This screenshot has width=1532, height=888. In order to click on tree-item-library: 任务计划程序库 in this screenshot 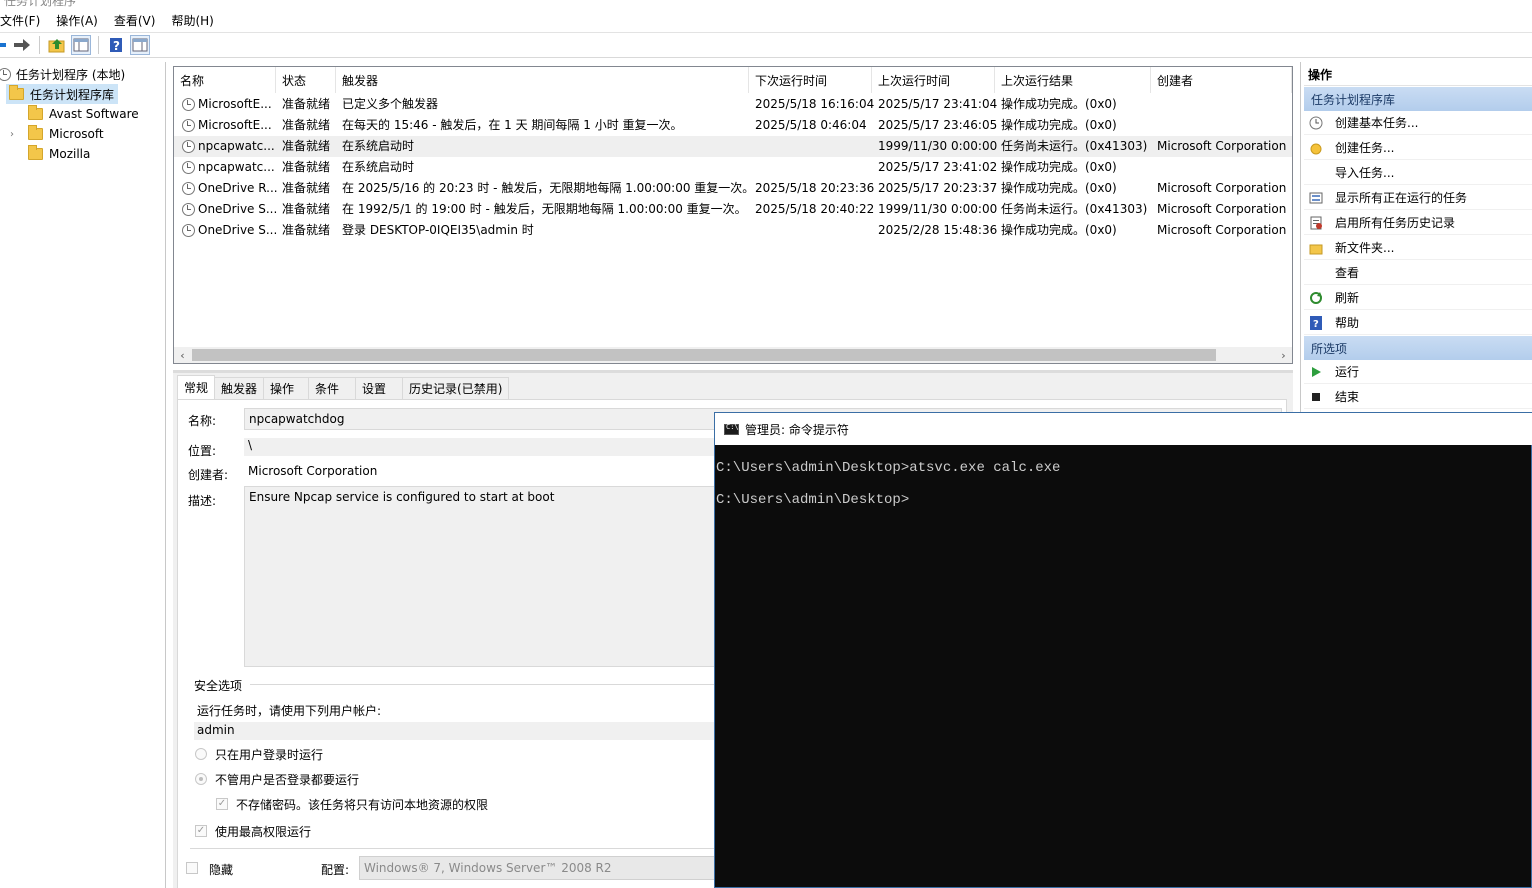, I will do `click(62, 94)`.